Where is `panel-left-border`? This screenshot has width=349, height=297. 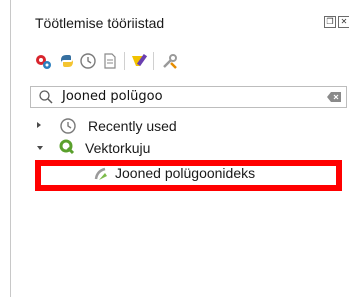
panel-left-border is located at coordinates (10, 148).